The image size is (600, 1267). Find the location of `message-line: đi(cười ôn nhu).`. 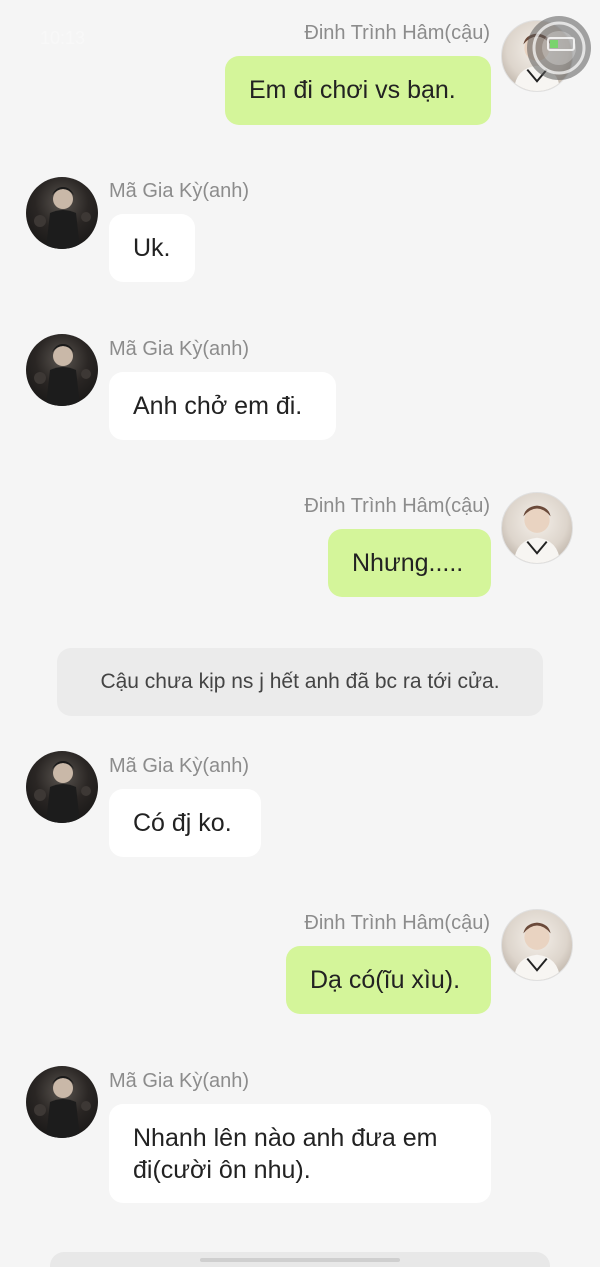

message-line: đi(cười ôn nhu). is located at coordinates (222, 1169).